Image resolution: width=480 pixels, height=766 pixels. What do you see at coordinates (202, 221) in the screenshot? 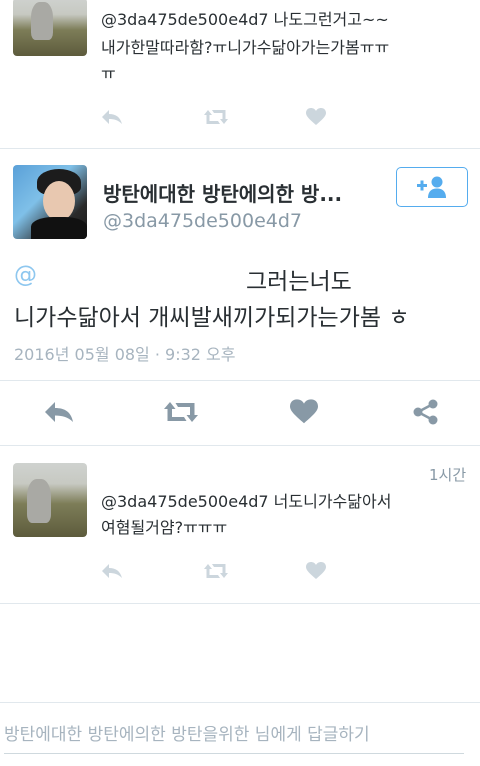
I see `user-handle: @3da475de500e4d7` at bounding box center [202, 221].